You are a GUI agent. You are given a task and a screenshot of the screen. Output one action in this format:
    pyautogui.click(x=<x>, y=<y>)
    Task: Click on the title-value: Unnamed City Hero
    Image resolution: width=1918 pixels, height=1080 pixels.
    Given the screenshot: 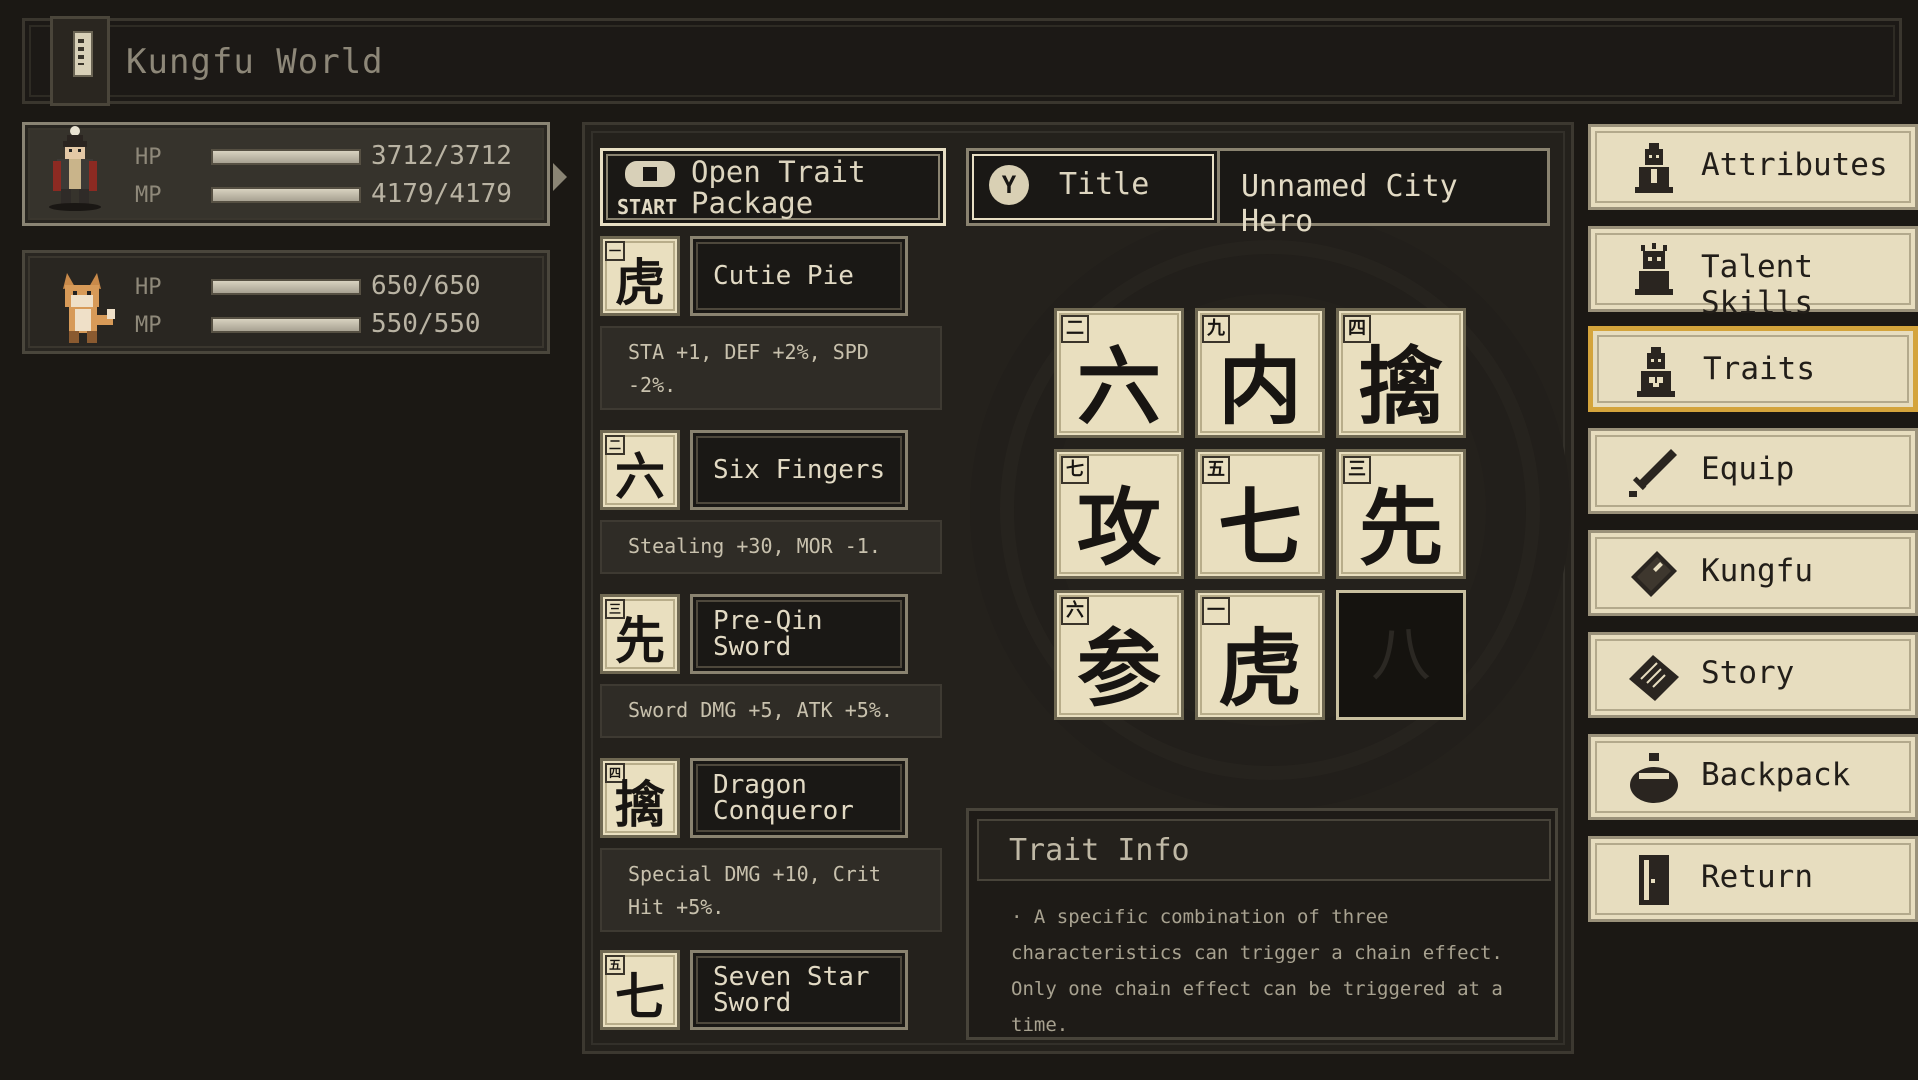 What is the action you would take?
    pyautogui.click(x=1349, y=204)
    